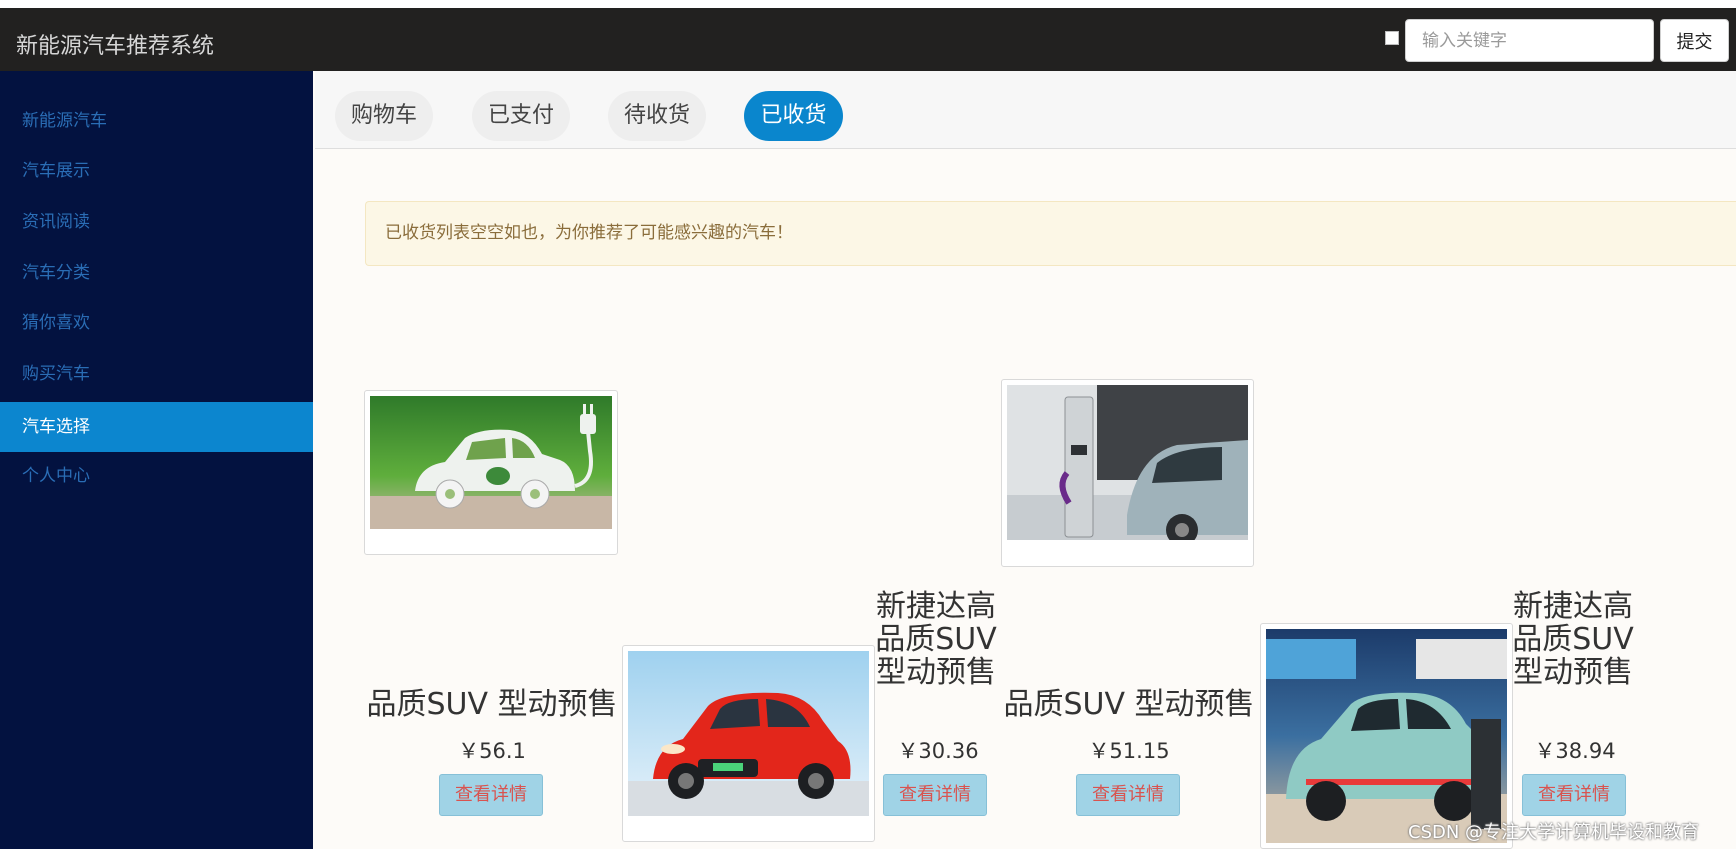 Image resolution: width=1736 pixels, height=849 pixels. I want to click on view-details-button-2: 查看详情, so click(935, 795).